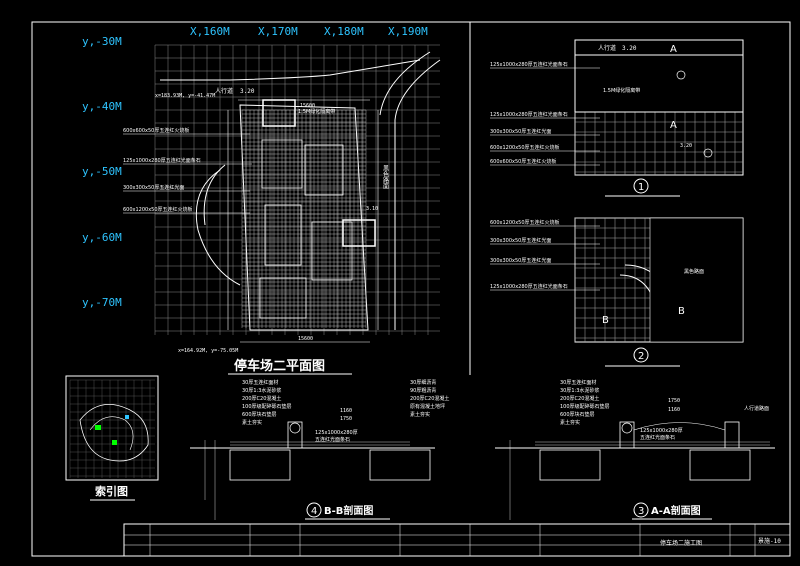  I want to click on plan-dim-total: 15600, so click(305, 339).